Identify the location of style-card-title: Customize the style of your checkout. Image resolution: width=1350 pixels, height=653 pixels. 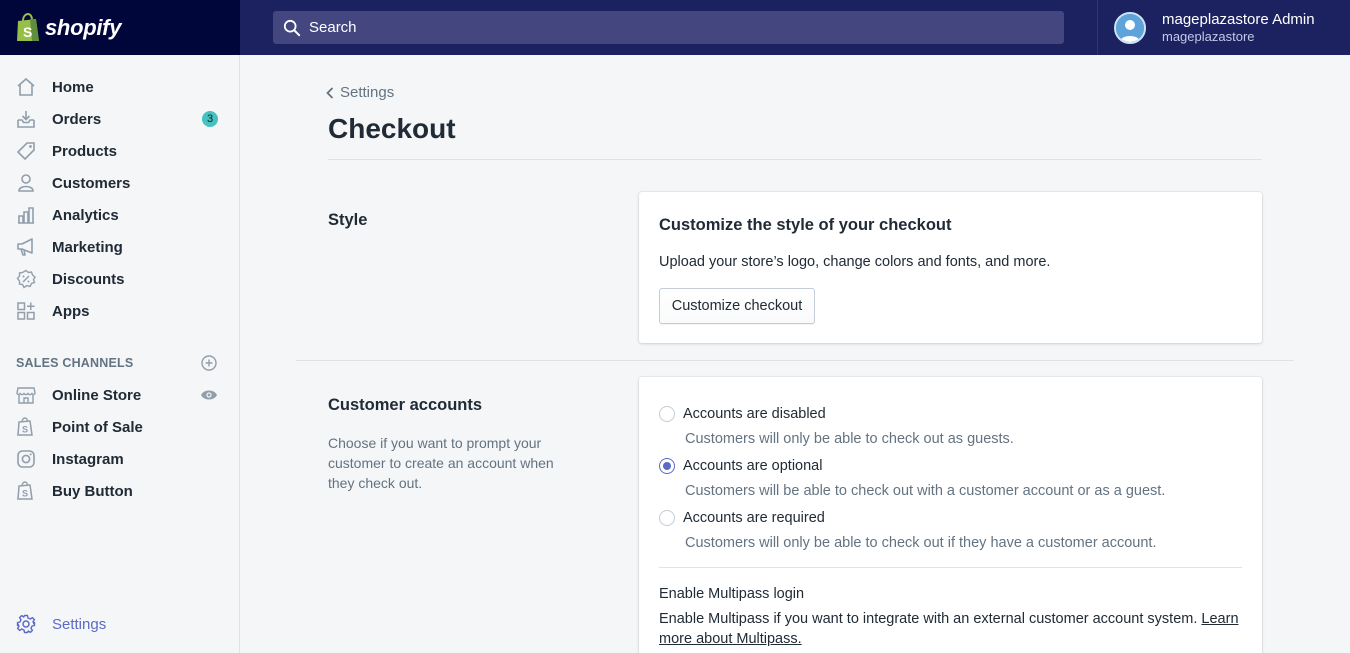
(805, 225).